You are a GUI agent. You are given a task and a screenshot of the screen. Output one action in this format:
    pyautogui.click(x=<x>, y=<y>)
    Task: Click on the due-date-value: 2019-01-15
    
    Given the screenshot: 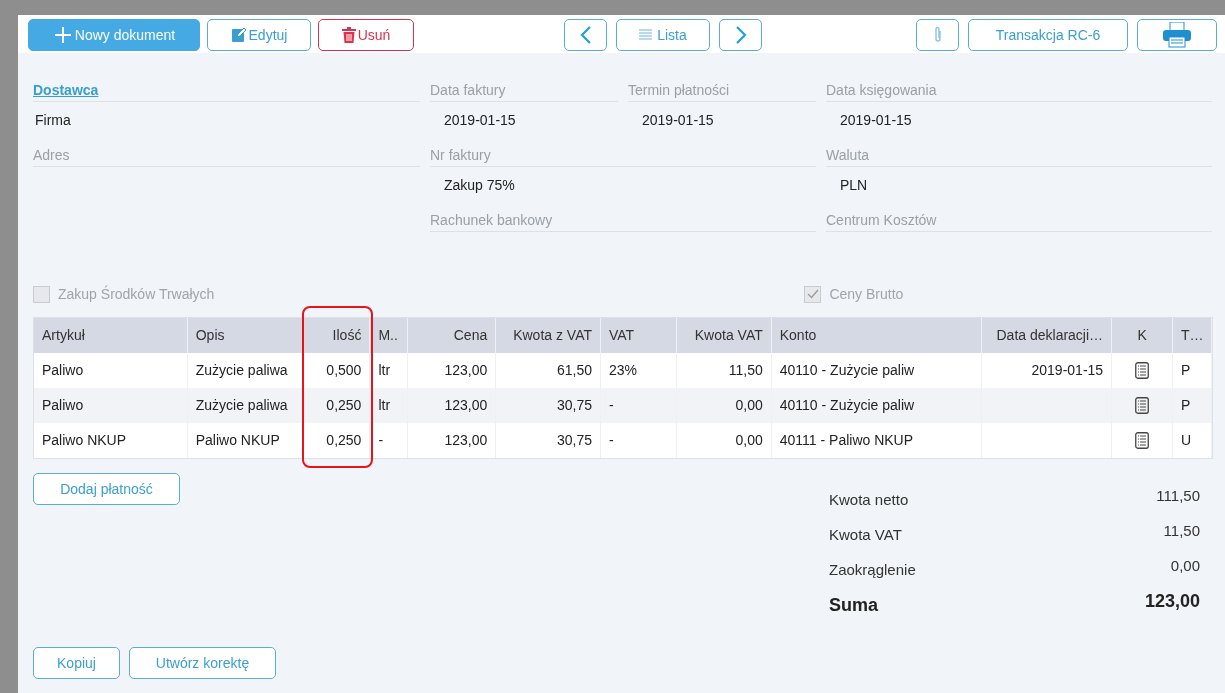 What is the action you would take?
    pyautogui.click(x=678, y=120)
    